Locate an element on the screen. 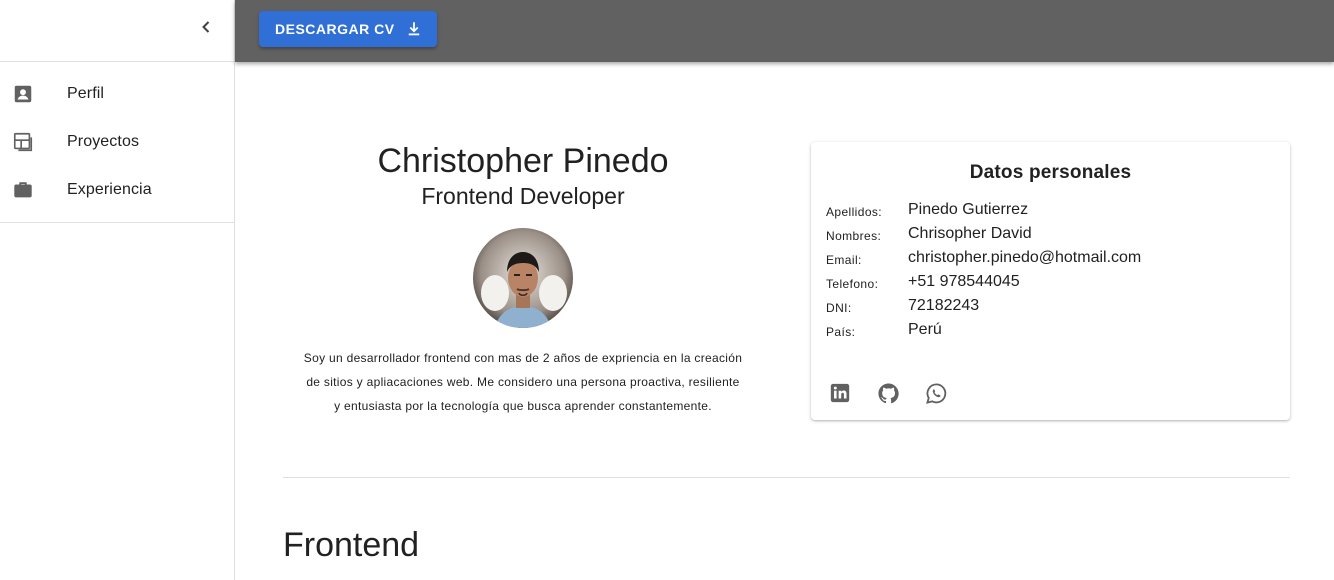 This screenshot has width=1334, height=580. profile-role: Frontend Developer is located at coordinates (523, 196).